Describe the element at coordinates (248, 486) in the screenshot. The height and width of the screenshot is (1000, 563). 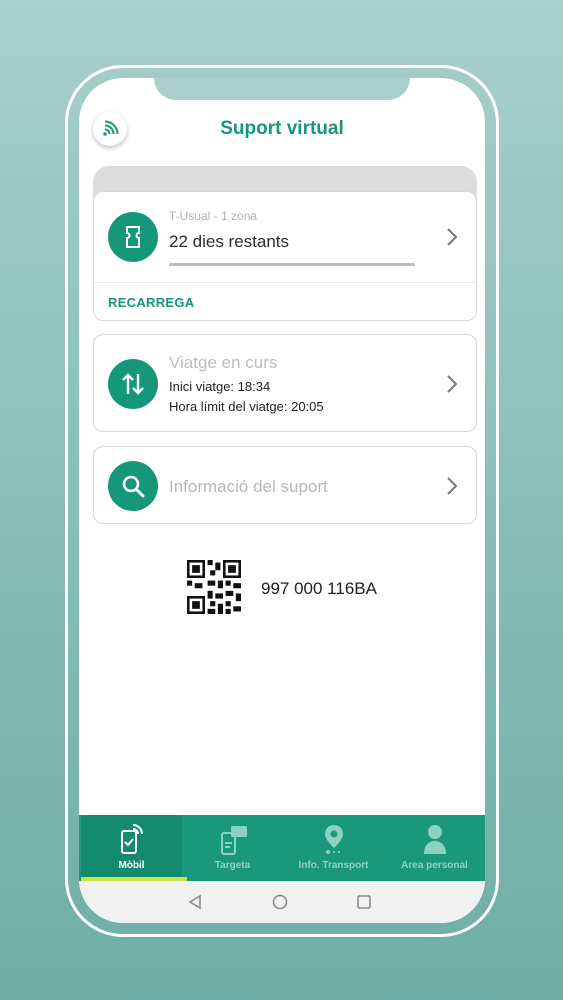
I see `support-info-title: Informació del suport` at that location.